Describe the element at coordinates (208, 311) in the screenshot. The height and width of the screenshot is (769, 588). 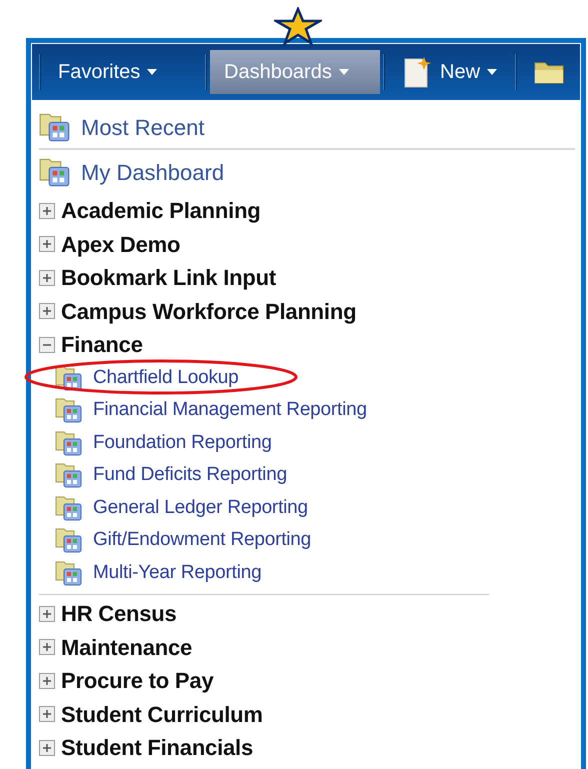
I see `folder-item: Campus Workforce Planning` at that location.